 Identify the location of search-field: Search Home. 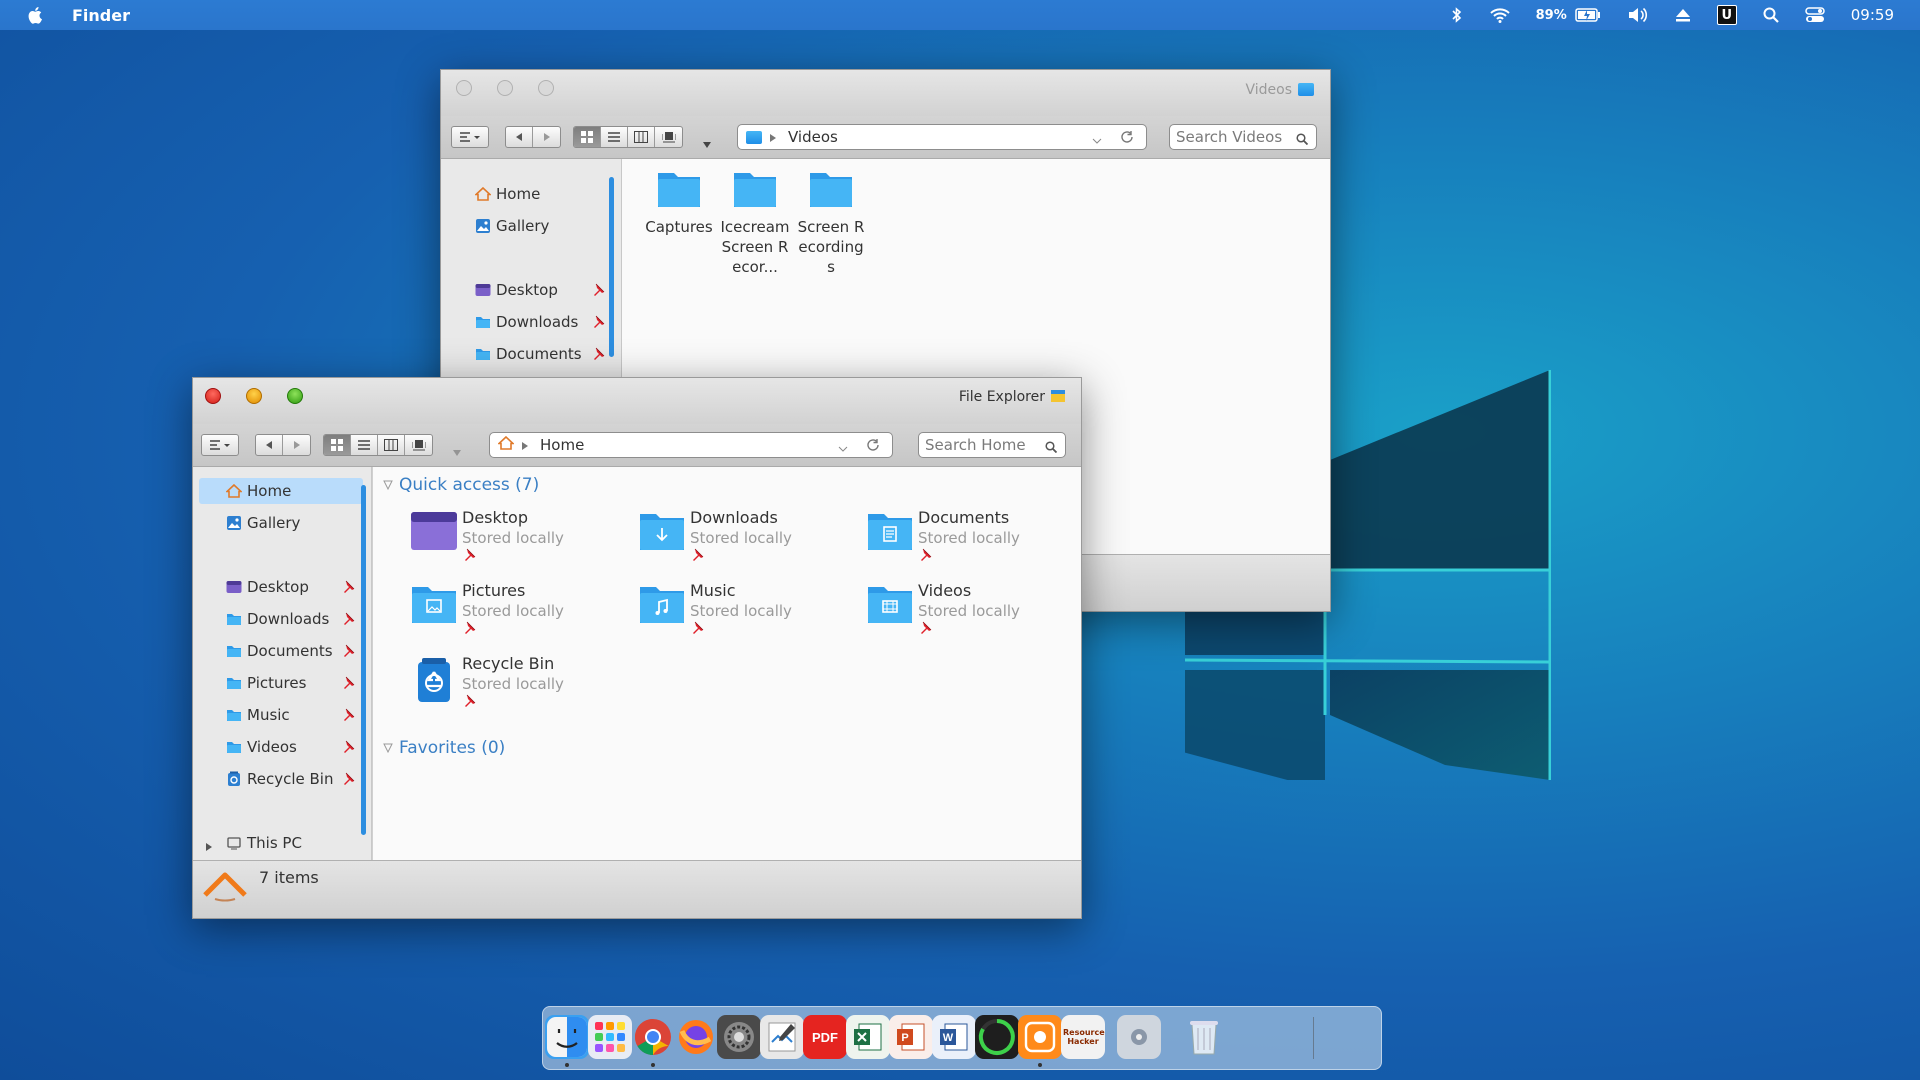
(992, 445).